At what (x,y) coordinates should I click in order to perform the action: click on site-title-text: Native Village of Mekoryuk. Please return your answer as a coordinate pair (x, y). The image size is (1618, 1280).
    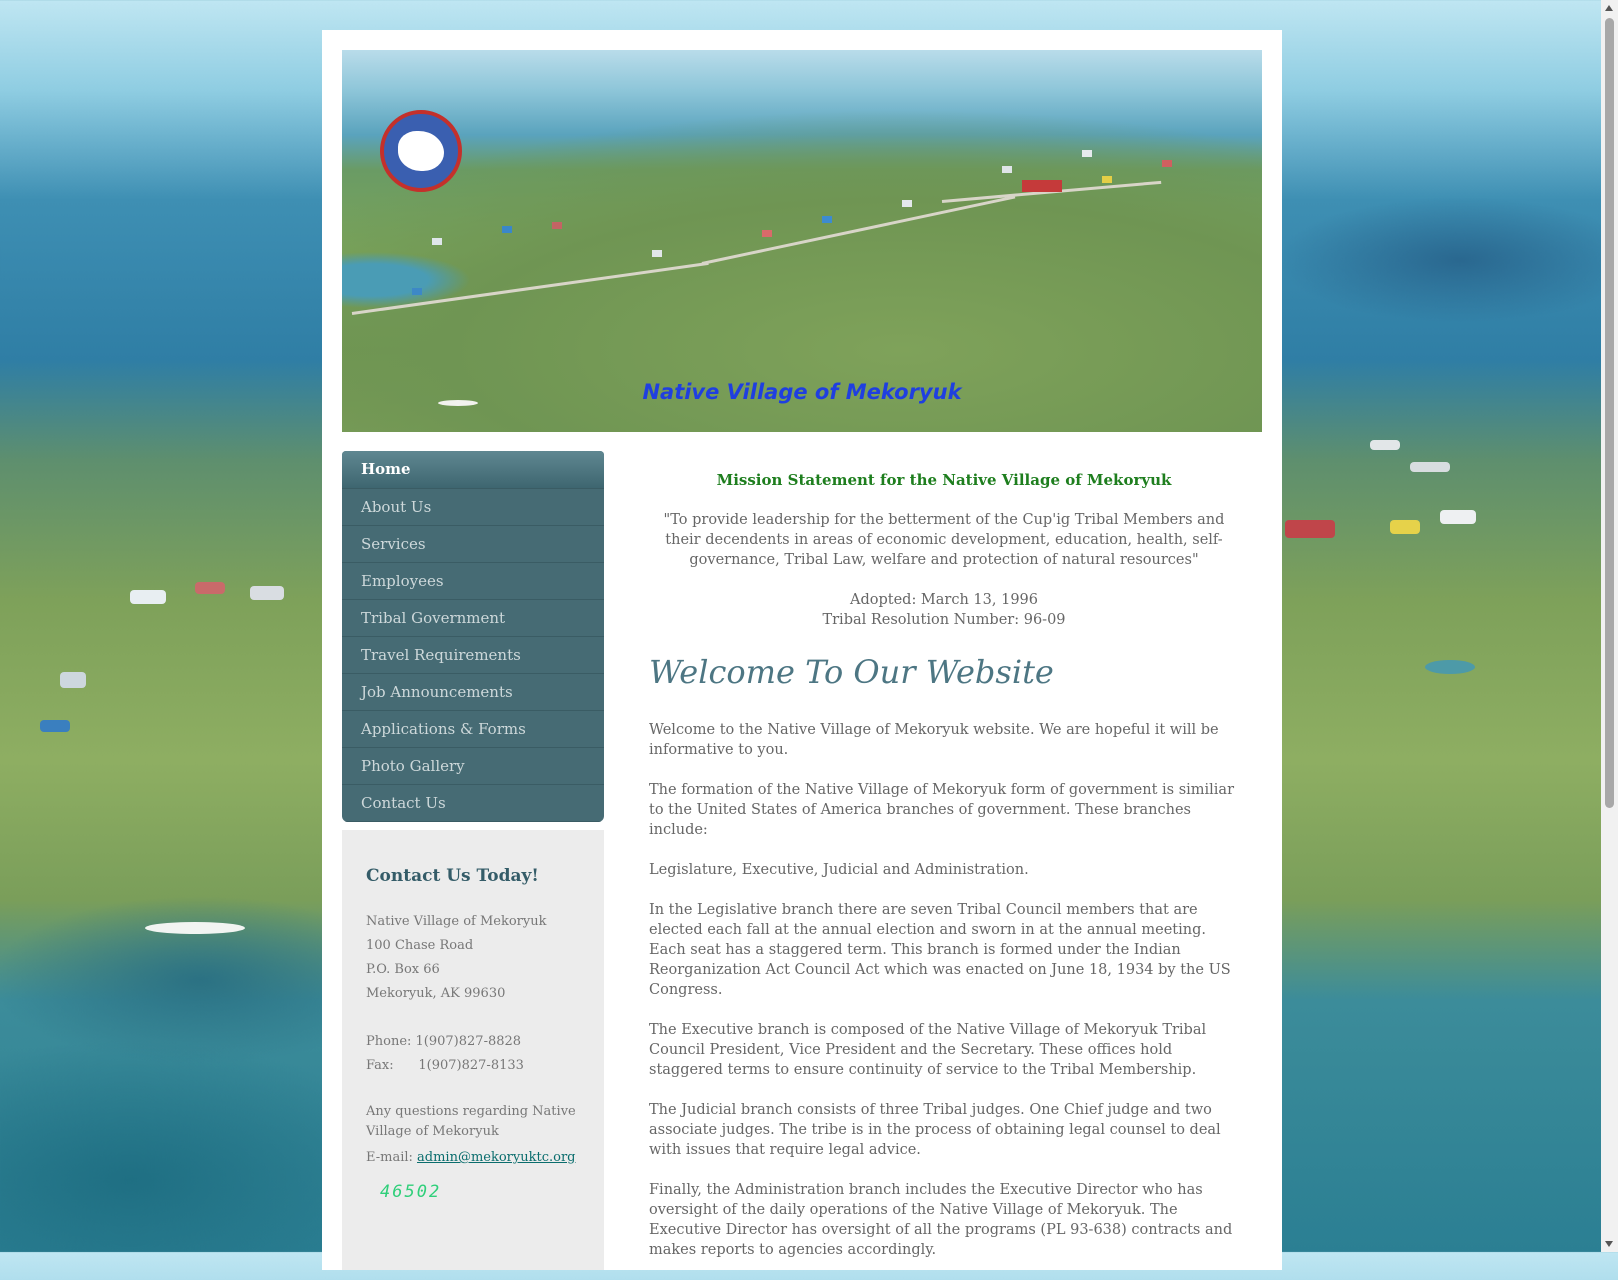
    Looking at the image, I should click on (802, 392).